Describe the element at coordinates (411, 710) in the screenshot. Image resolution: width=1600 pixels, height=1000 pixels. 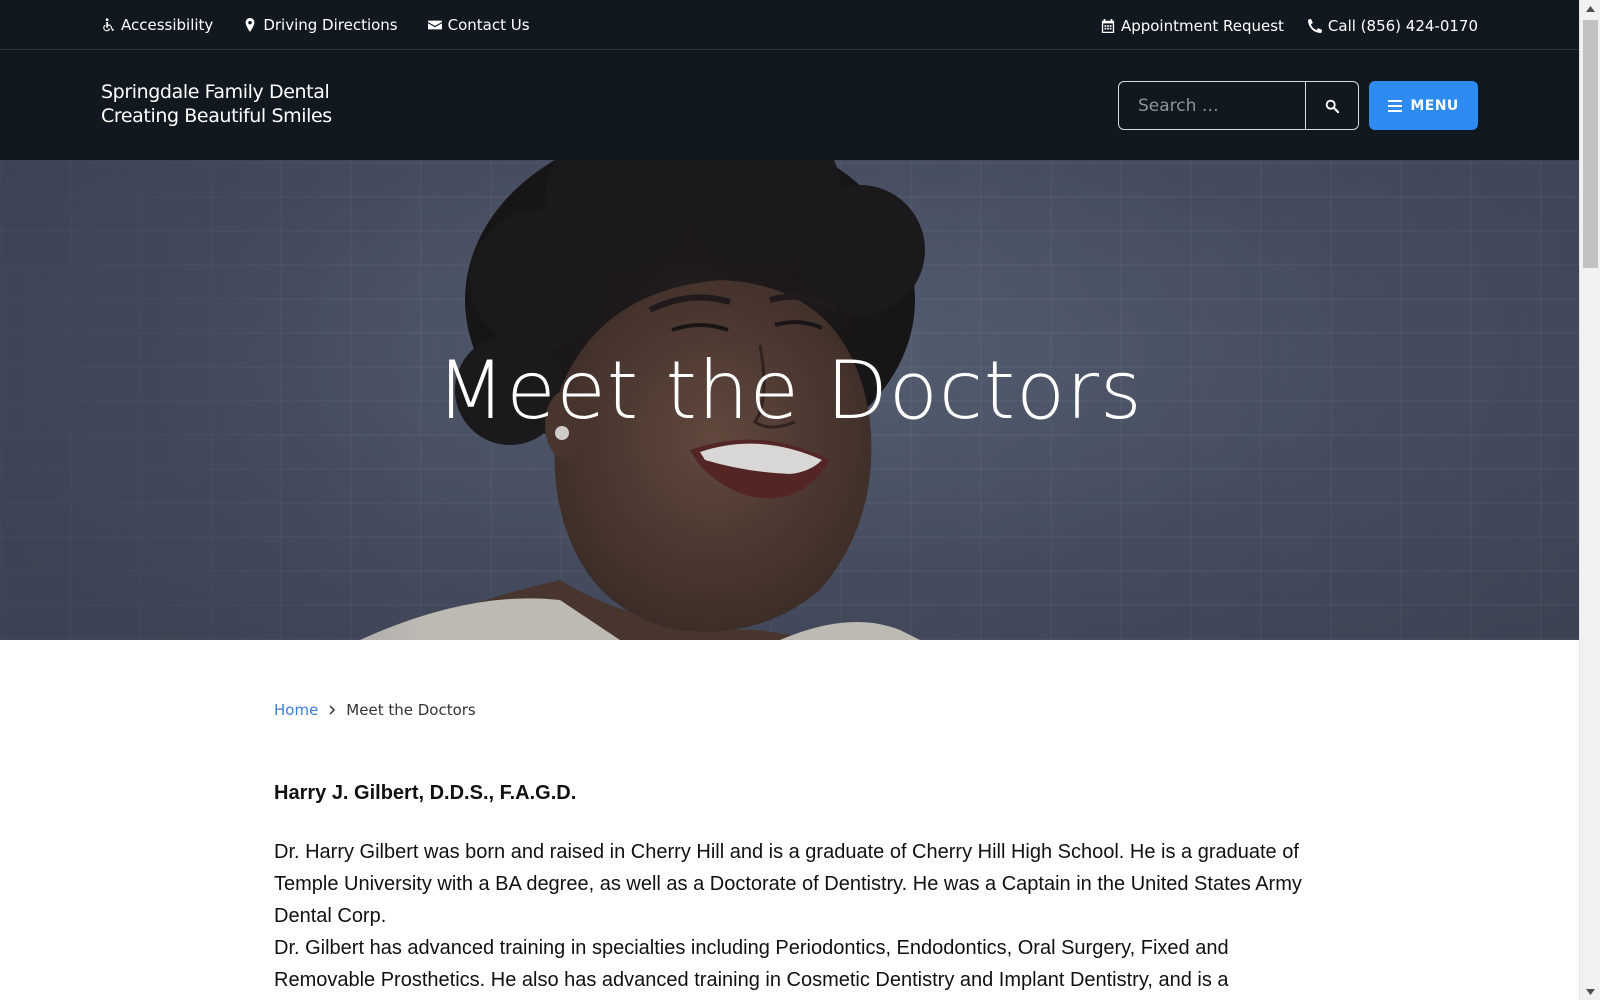
I see `breadcrumb-current: Meet the Doctors` at that location.